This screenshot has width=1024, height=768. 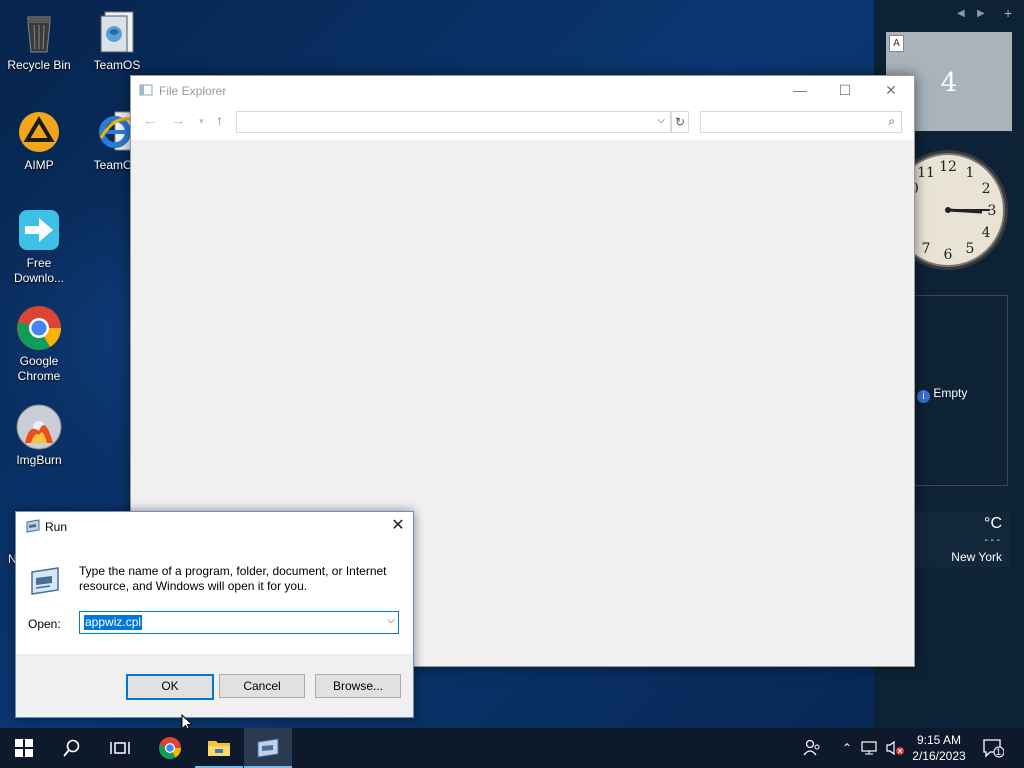 What do you see at coordinates (170, 687) in the screenshot?
I see `ok-button: OK` at bounding box center [170, 687].